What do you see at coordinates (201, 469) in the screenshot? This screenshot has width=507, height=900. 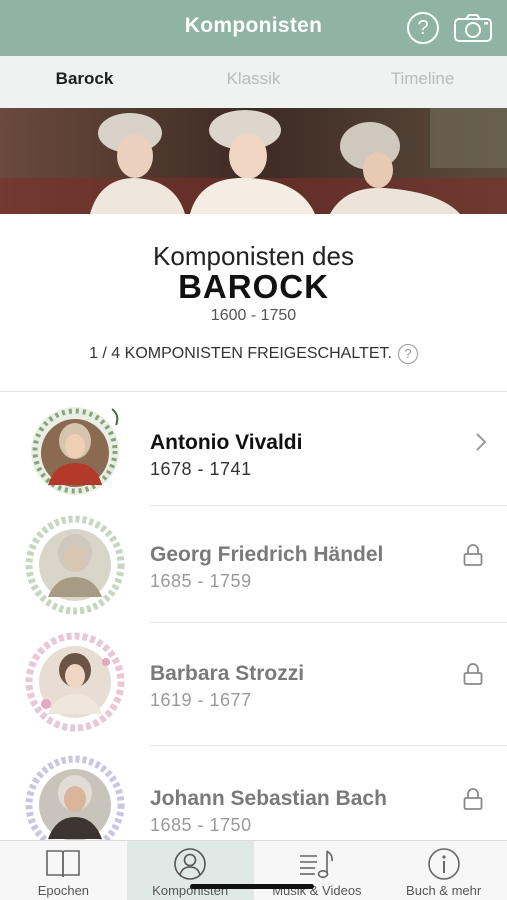 I see `composer-years: 1678 - 1741` at bounding box center [201, 469].